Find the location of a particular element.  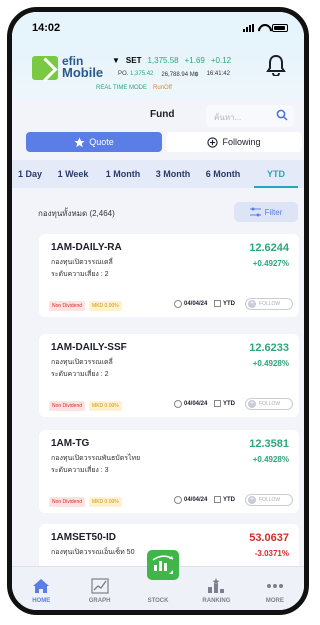

nav-graph-label: GRAPH is located at coordinates (99, 601).